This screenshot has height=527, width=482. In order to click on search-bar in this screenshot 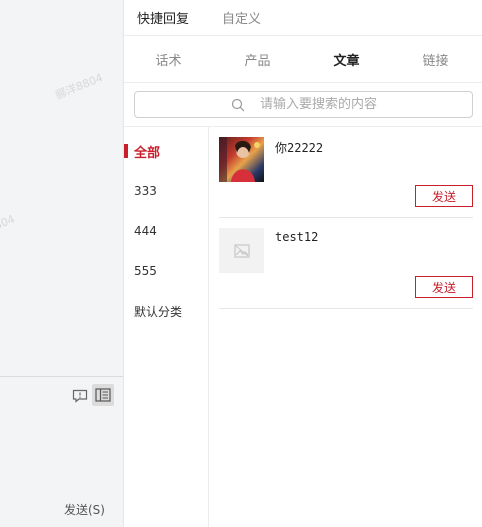, I will do `click(303, 105)`.